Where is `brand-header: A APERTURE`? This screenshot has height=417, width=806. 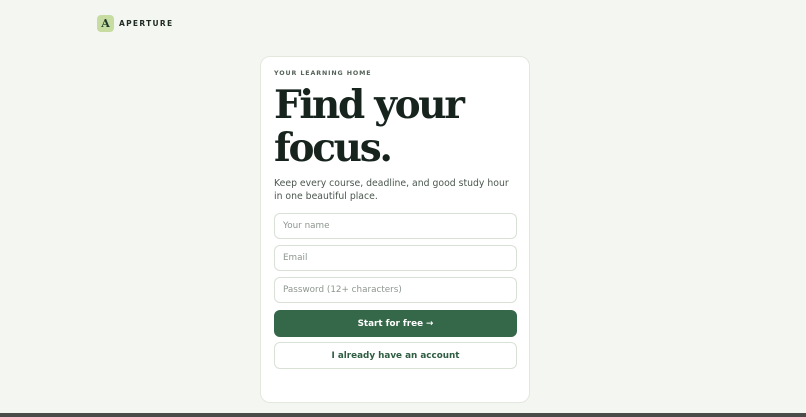 brand-header: A APERTURE is located at coordinates (135, 23).